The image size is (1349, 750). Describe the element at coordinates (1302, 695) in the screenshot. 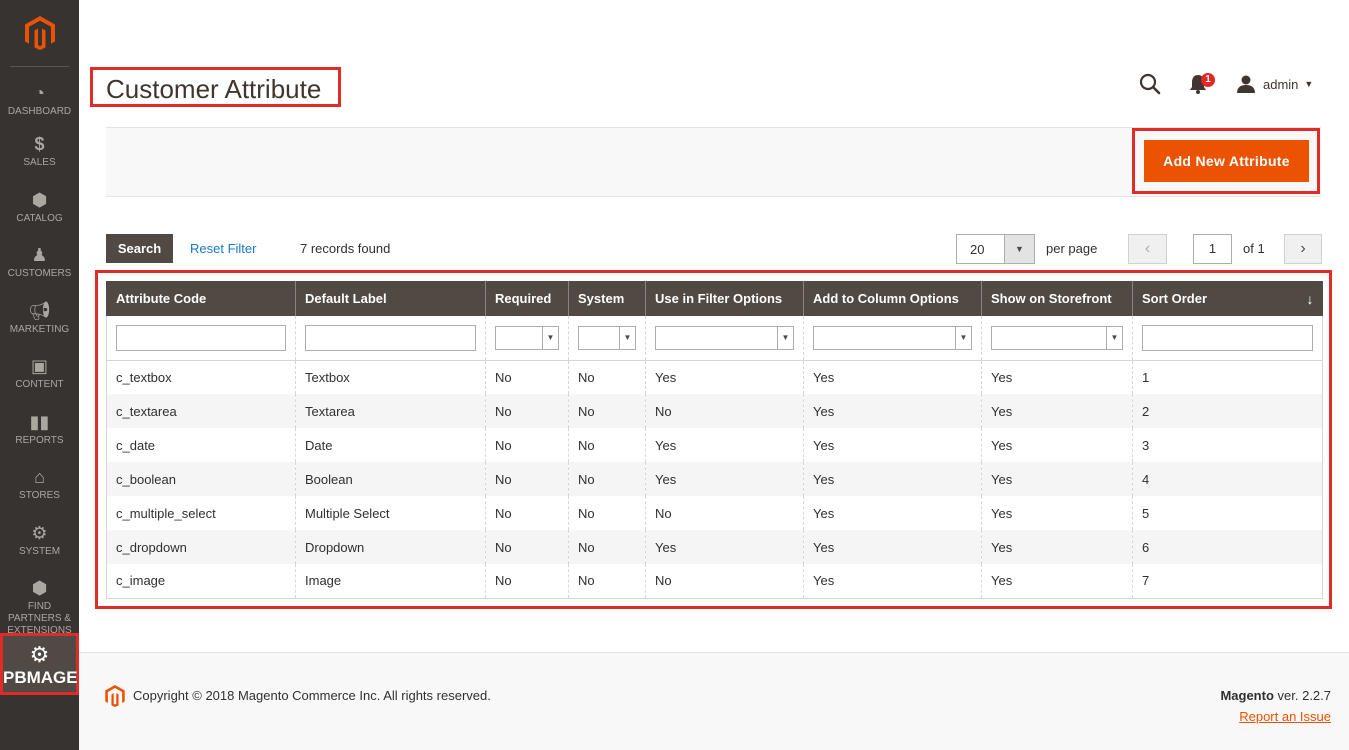

I see `version-number: ver. 2.2.7` at that location.